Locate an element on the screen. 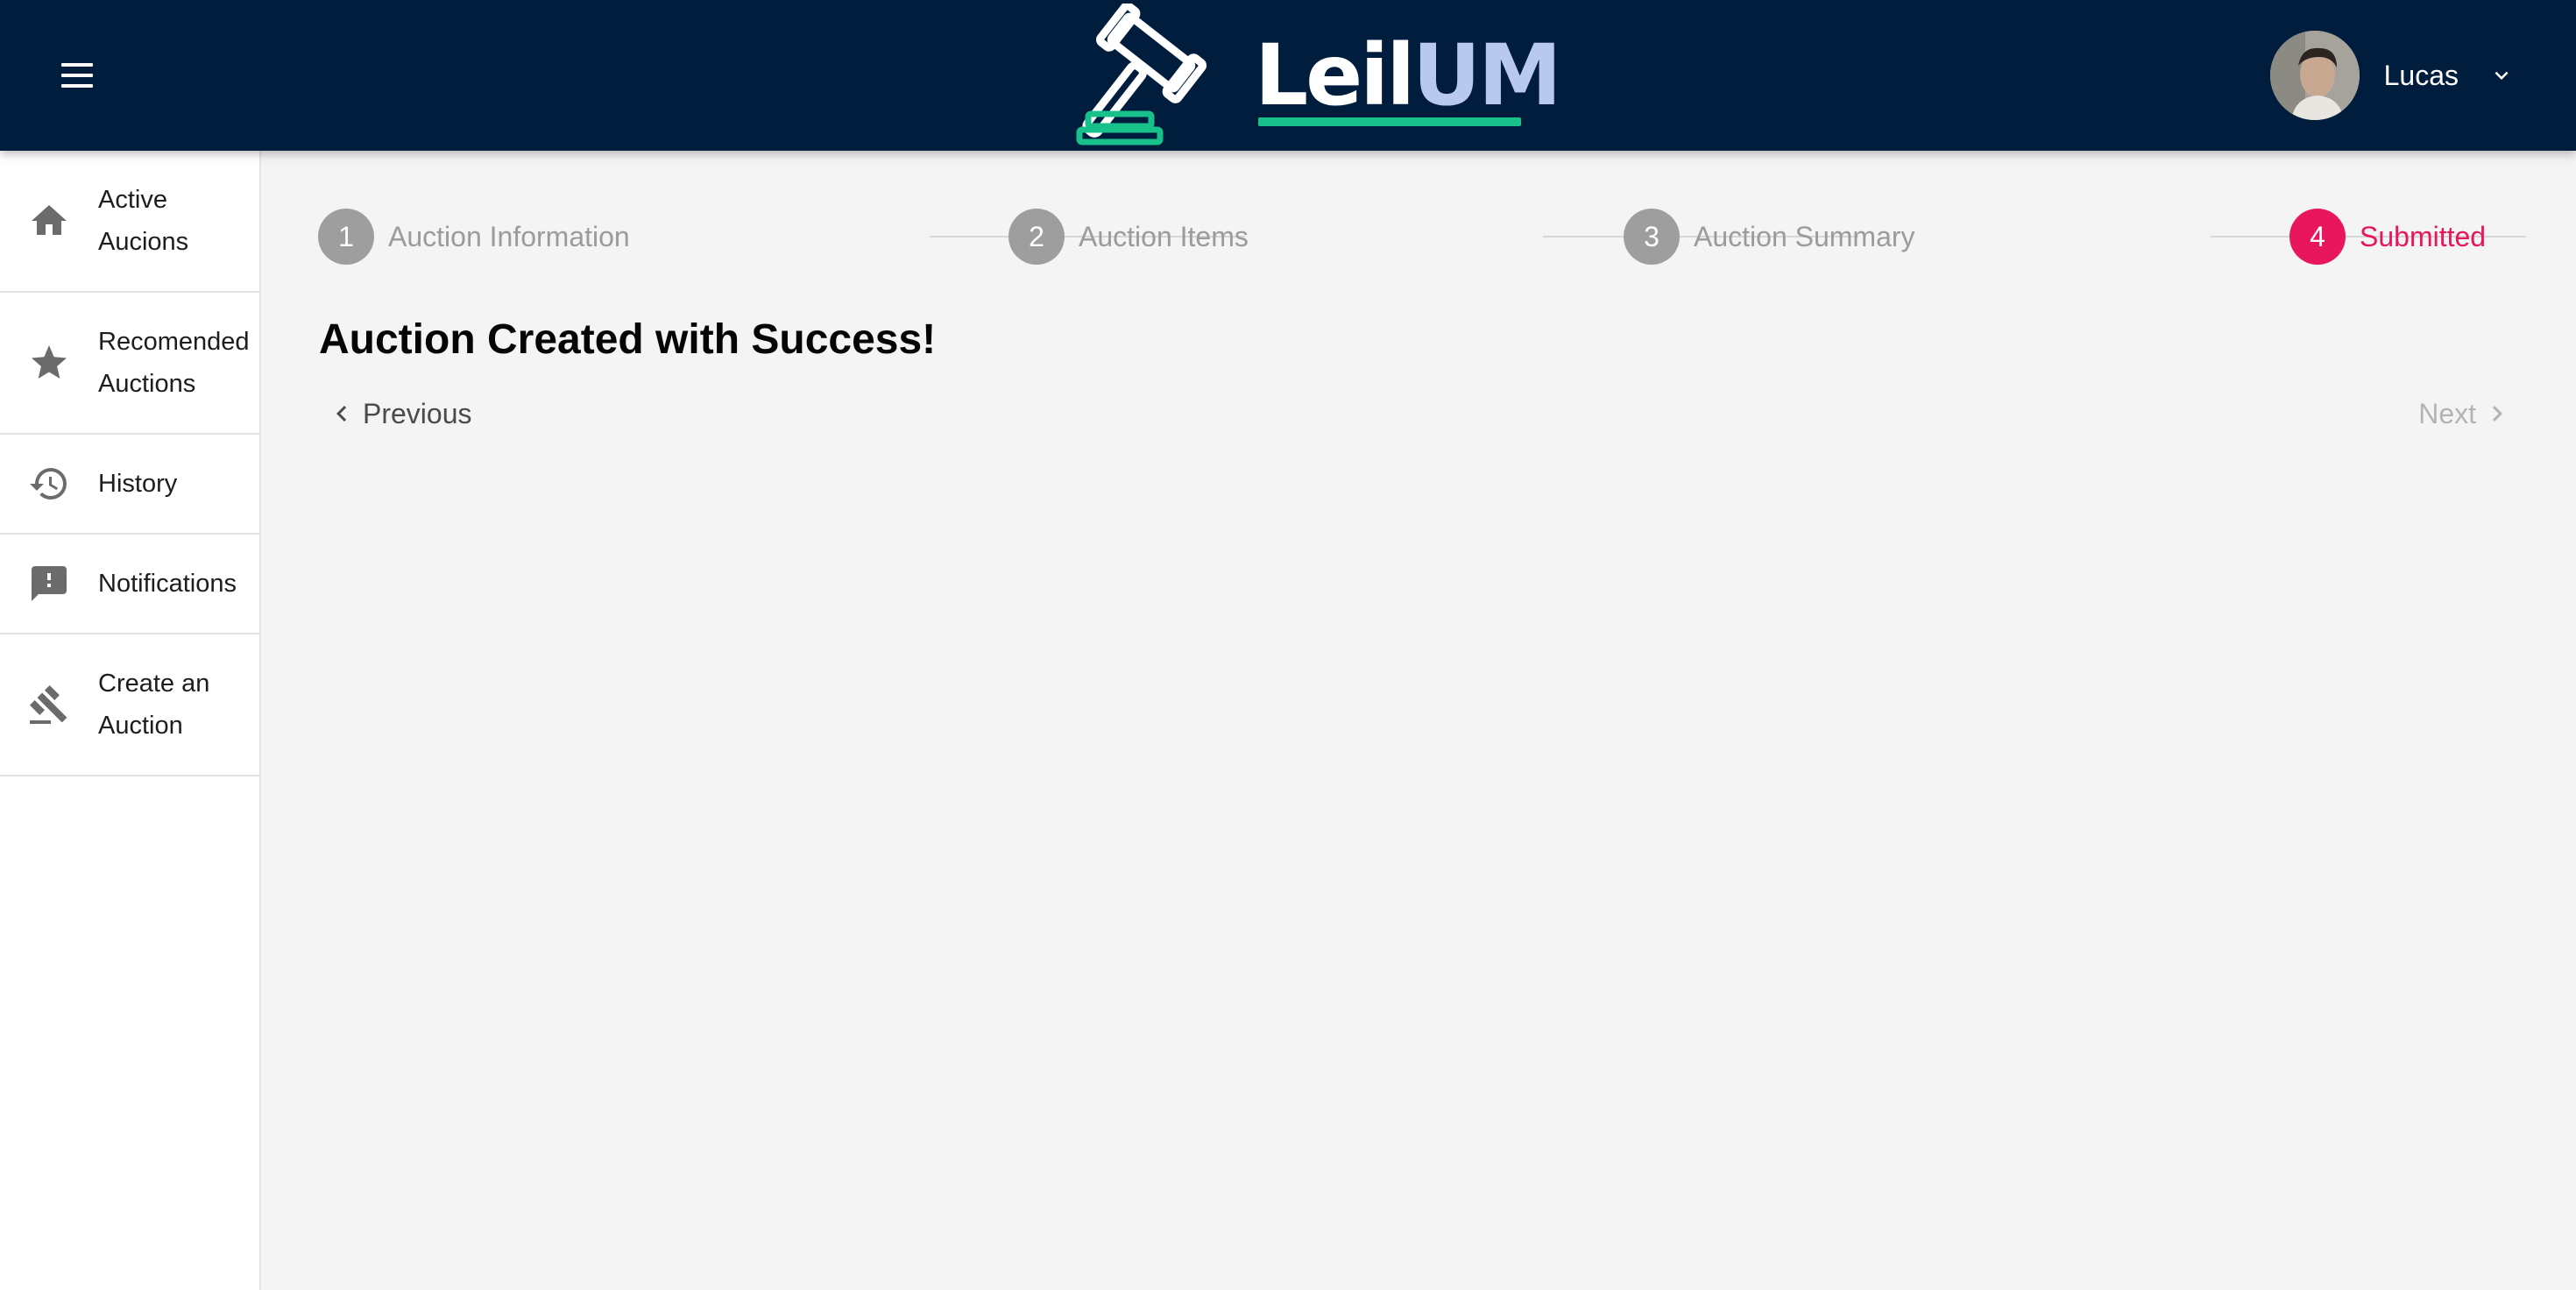 The height and width of the screenshot is (1290, 2576). sidebar-item-recommended-auctions: Recomended Auctions is located at coordinates (129, 364).